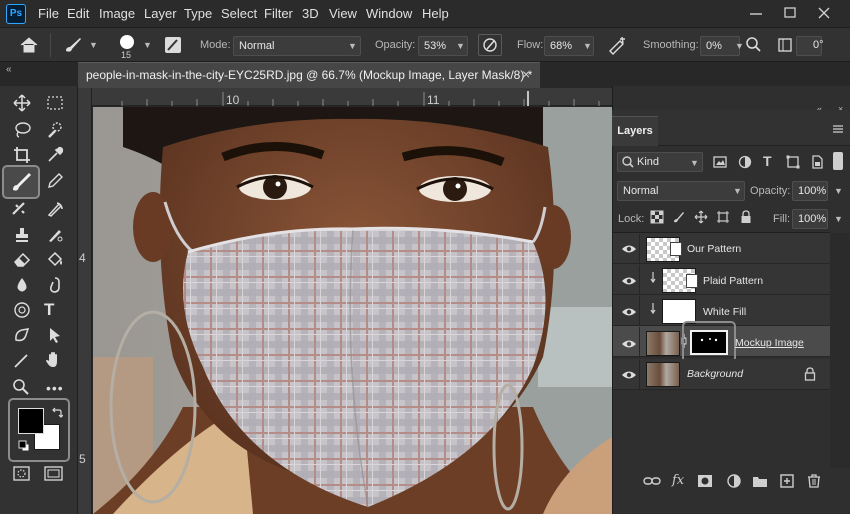 The height and width of the screenshot is (514, 850). I want to click on layers-scrollbar, so click(840, 350).